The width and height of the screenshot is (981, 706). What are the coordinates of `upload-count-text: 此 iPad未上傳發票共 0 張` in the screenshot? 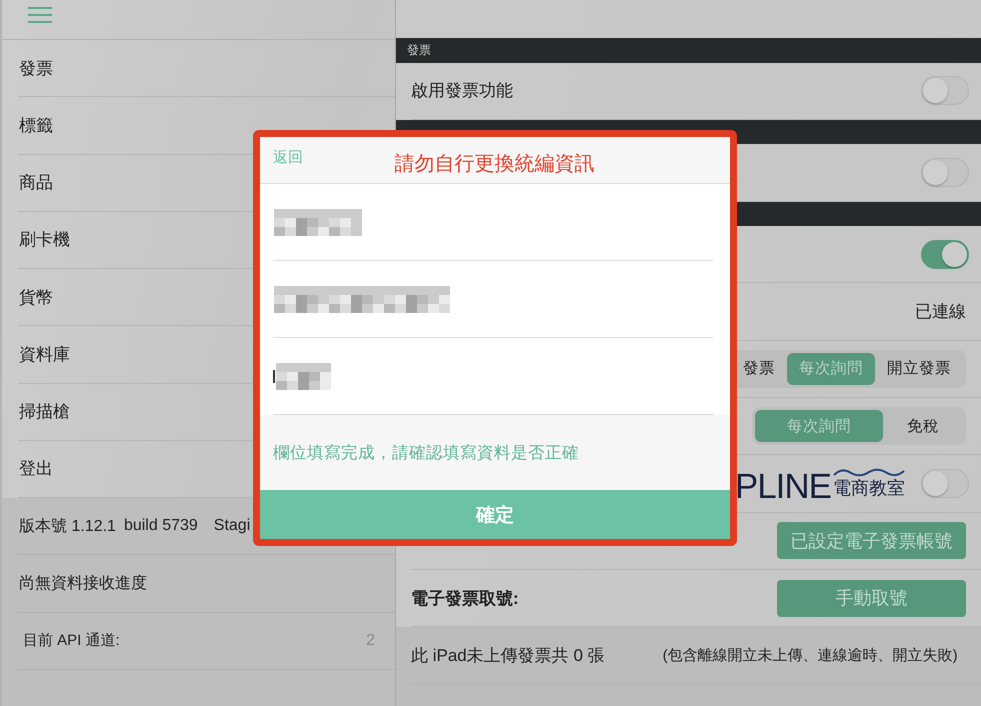 It's located at (508, 656).